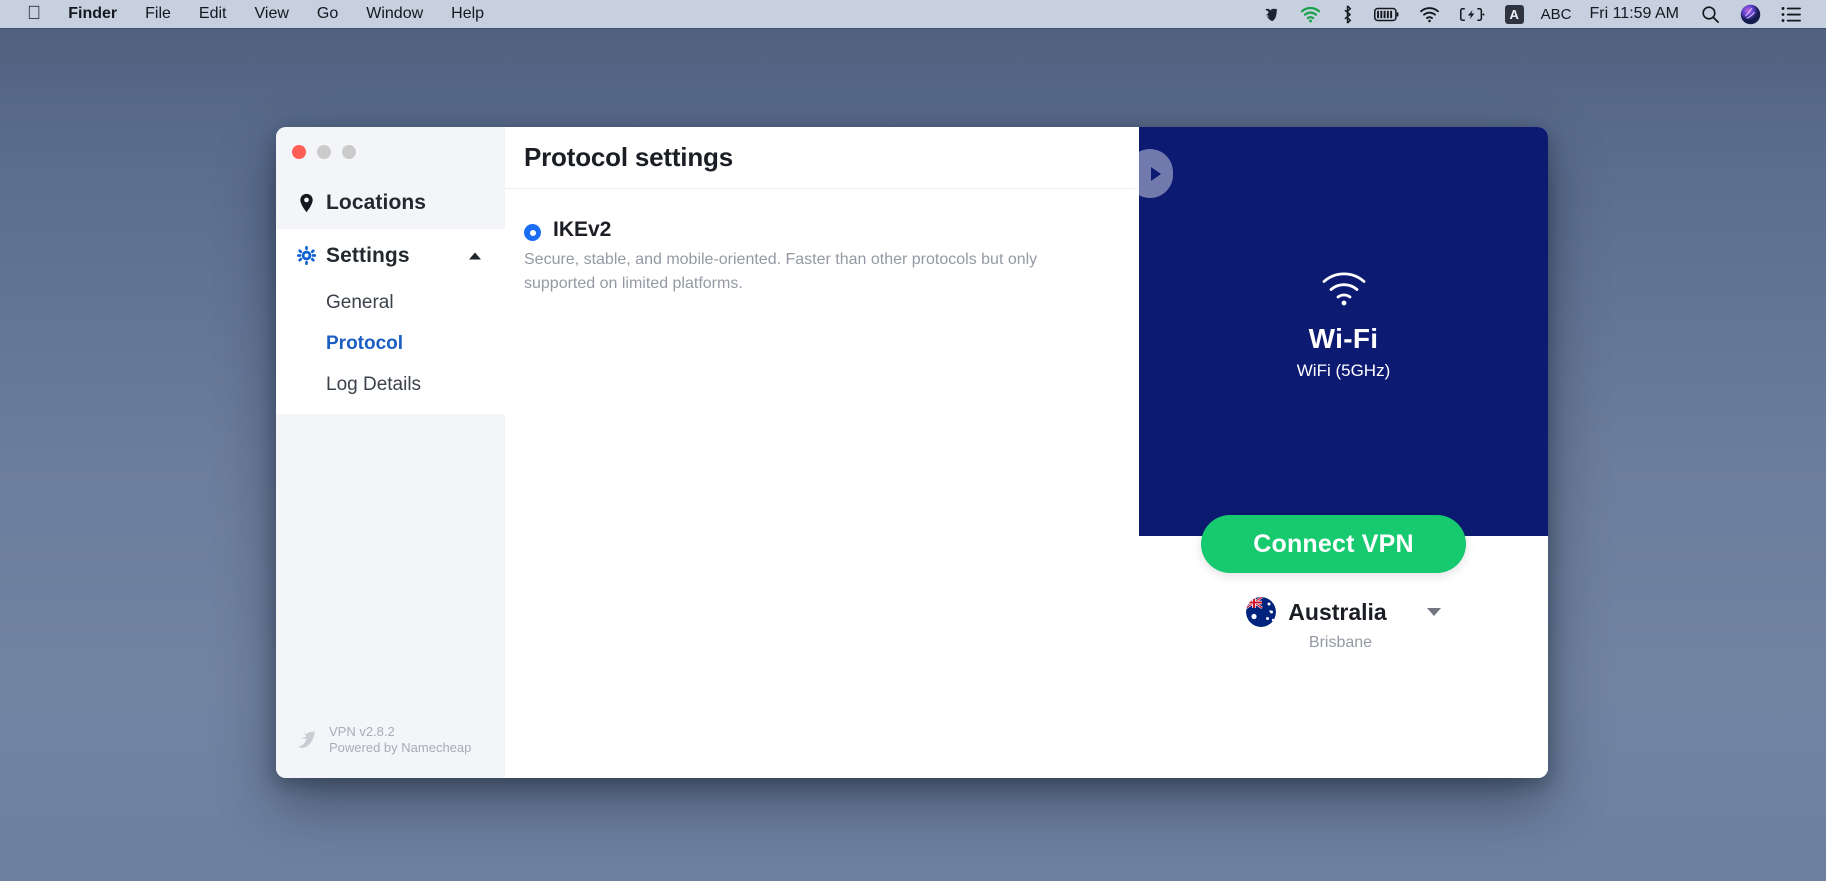 The height and width of the screenshot is (881, 1826). Describe the element at coordinates (1791, 14) in the screenshot. I see `control-center-icon` at that location.